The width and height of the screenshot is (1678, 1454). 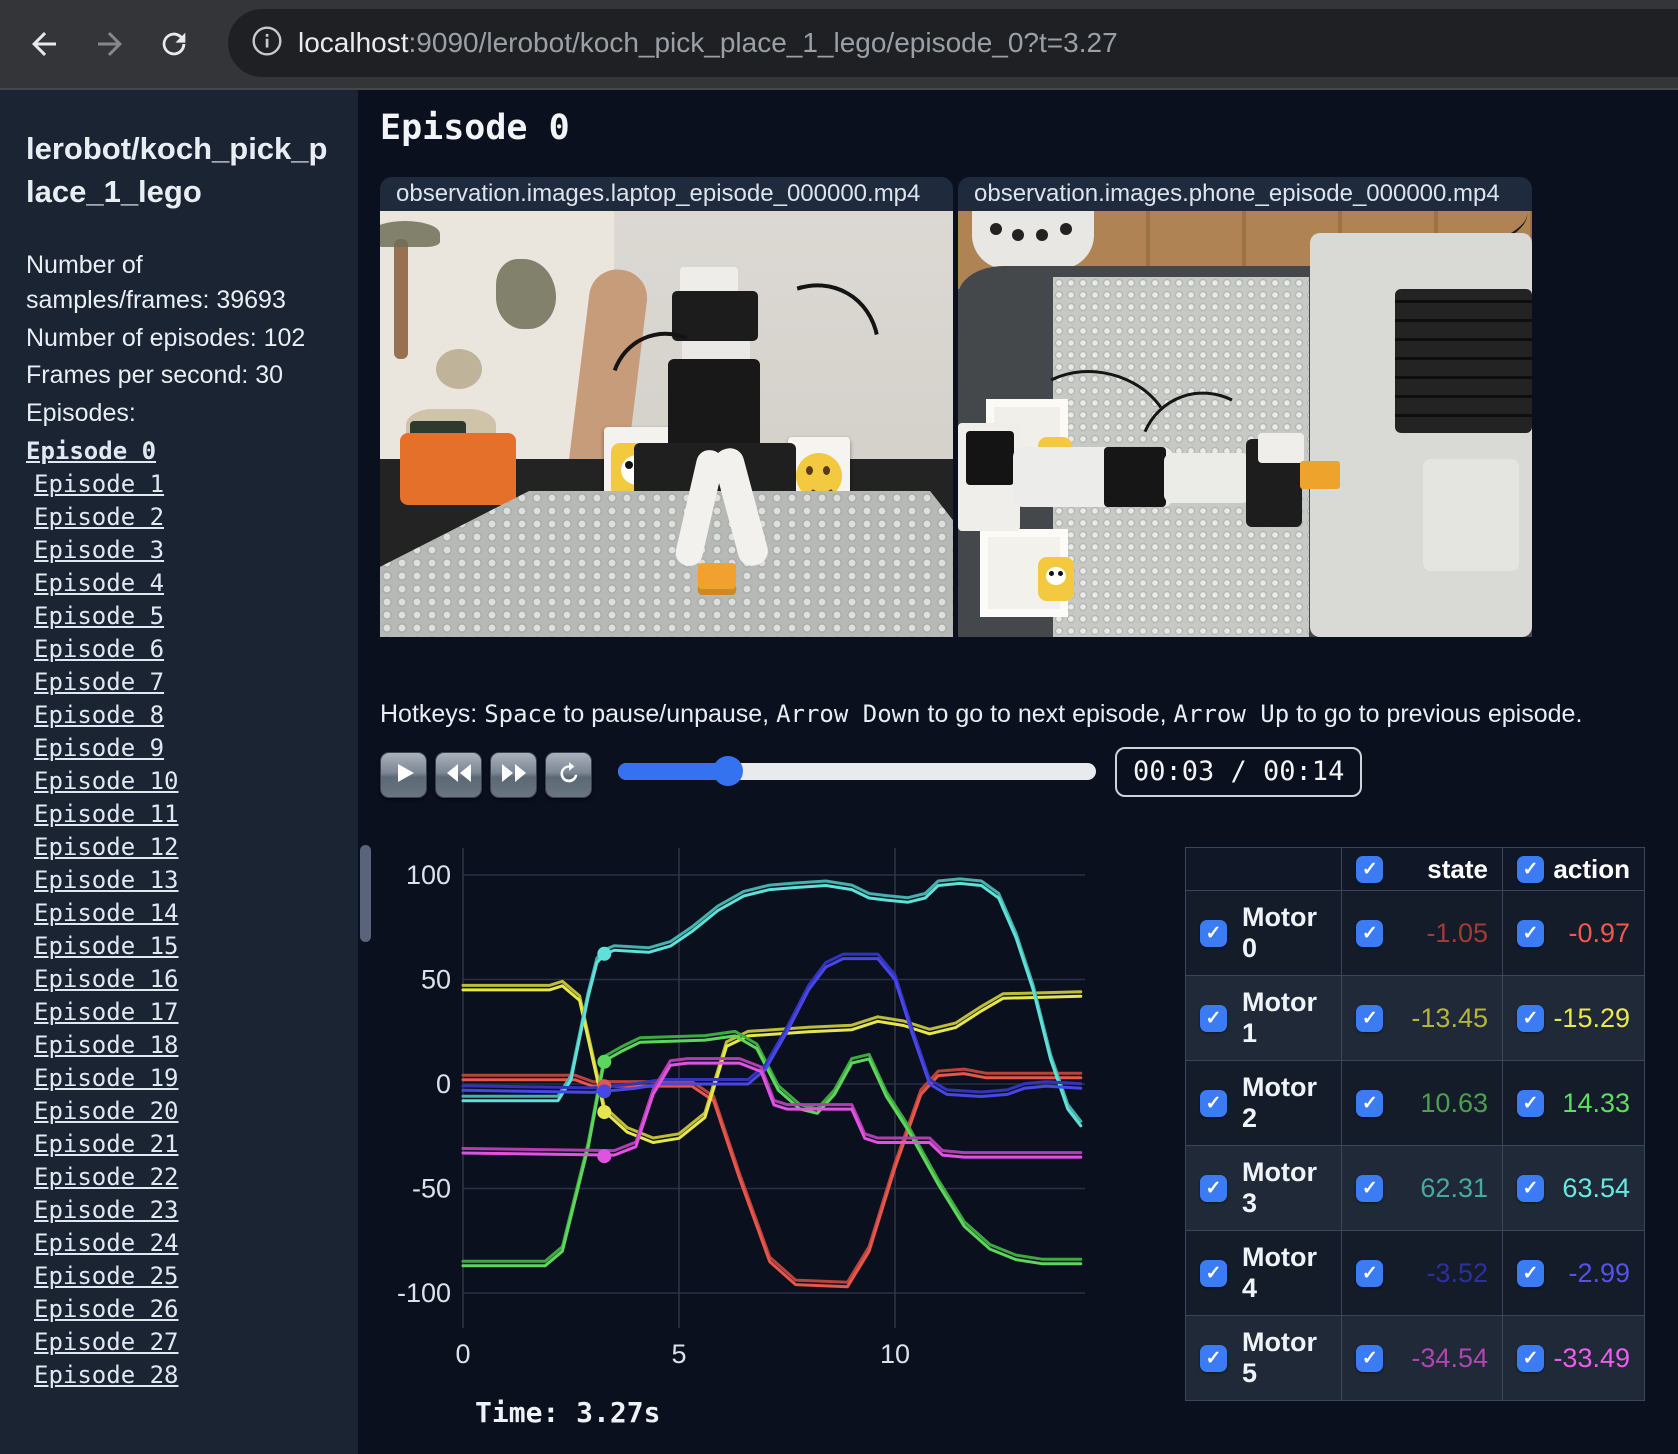 What do you see at coordinates (156, 282) in the screenshot?
I see `stat-samples: Number of samples/frames: 39693` at bounding box center [156, 282].